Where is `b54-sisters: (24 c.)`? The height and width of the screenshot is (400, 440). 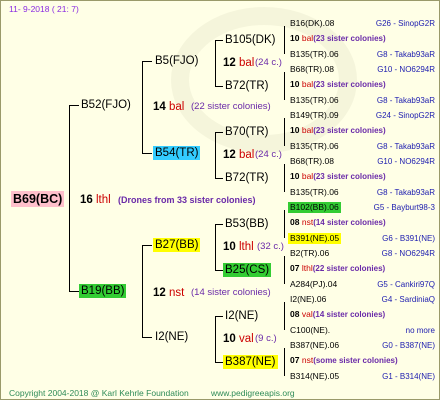 b54-sisters: (24 c.) is located at coordinates (268, 154).